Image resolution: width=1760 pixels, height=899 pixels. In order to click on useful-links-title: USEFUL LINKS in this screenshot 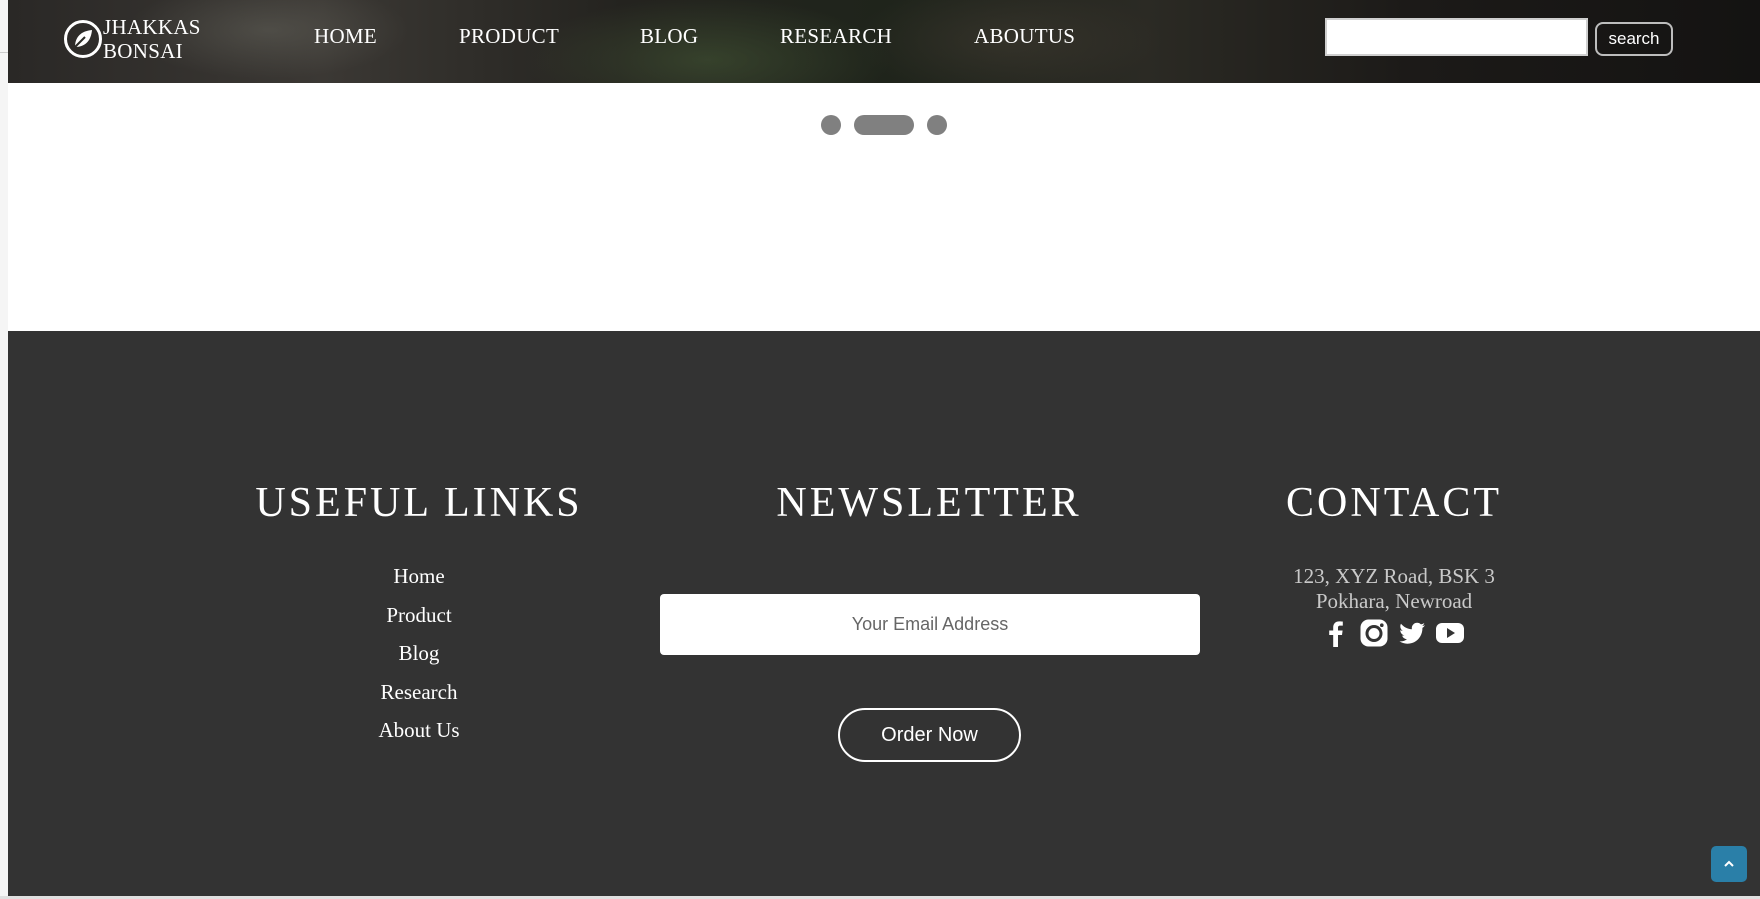, I will do `click(419, 503)`.